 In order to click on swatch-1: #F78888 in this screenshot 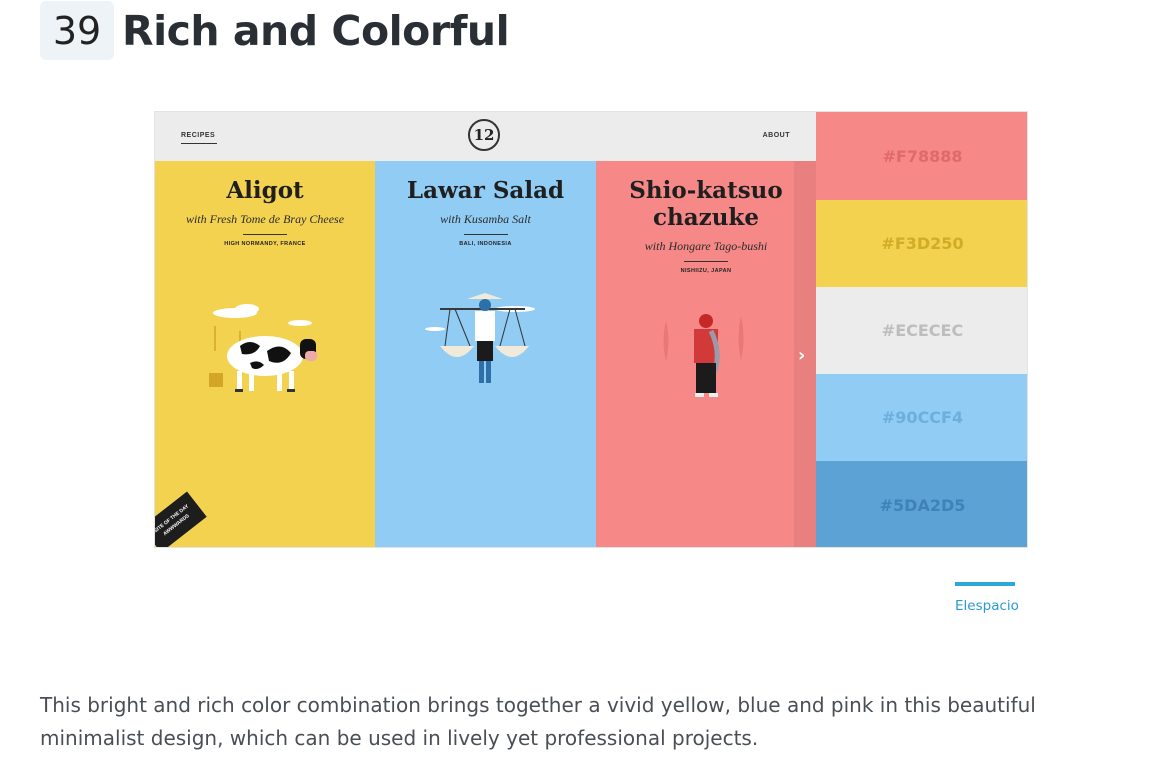, I will do `click(921, 156)`.